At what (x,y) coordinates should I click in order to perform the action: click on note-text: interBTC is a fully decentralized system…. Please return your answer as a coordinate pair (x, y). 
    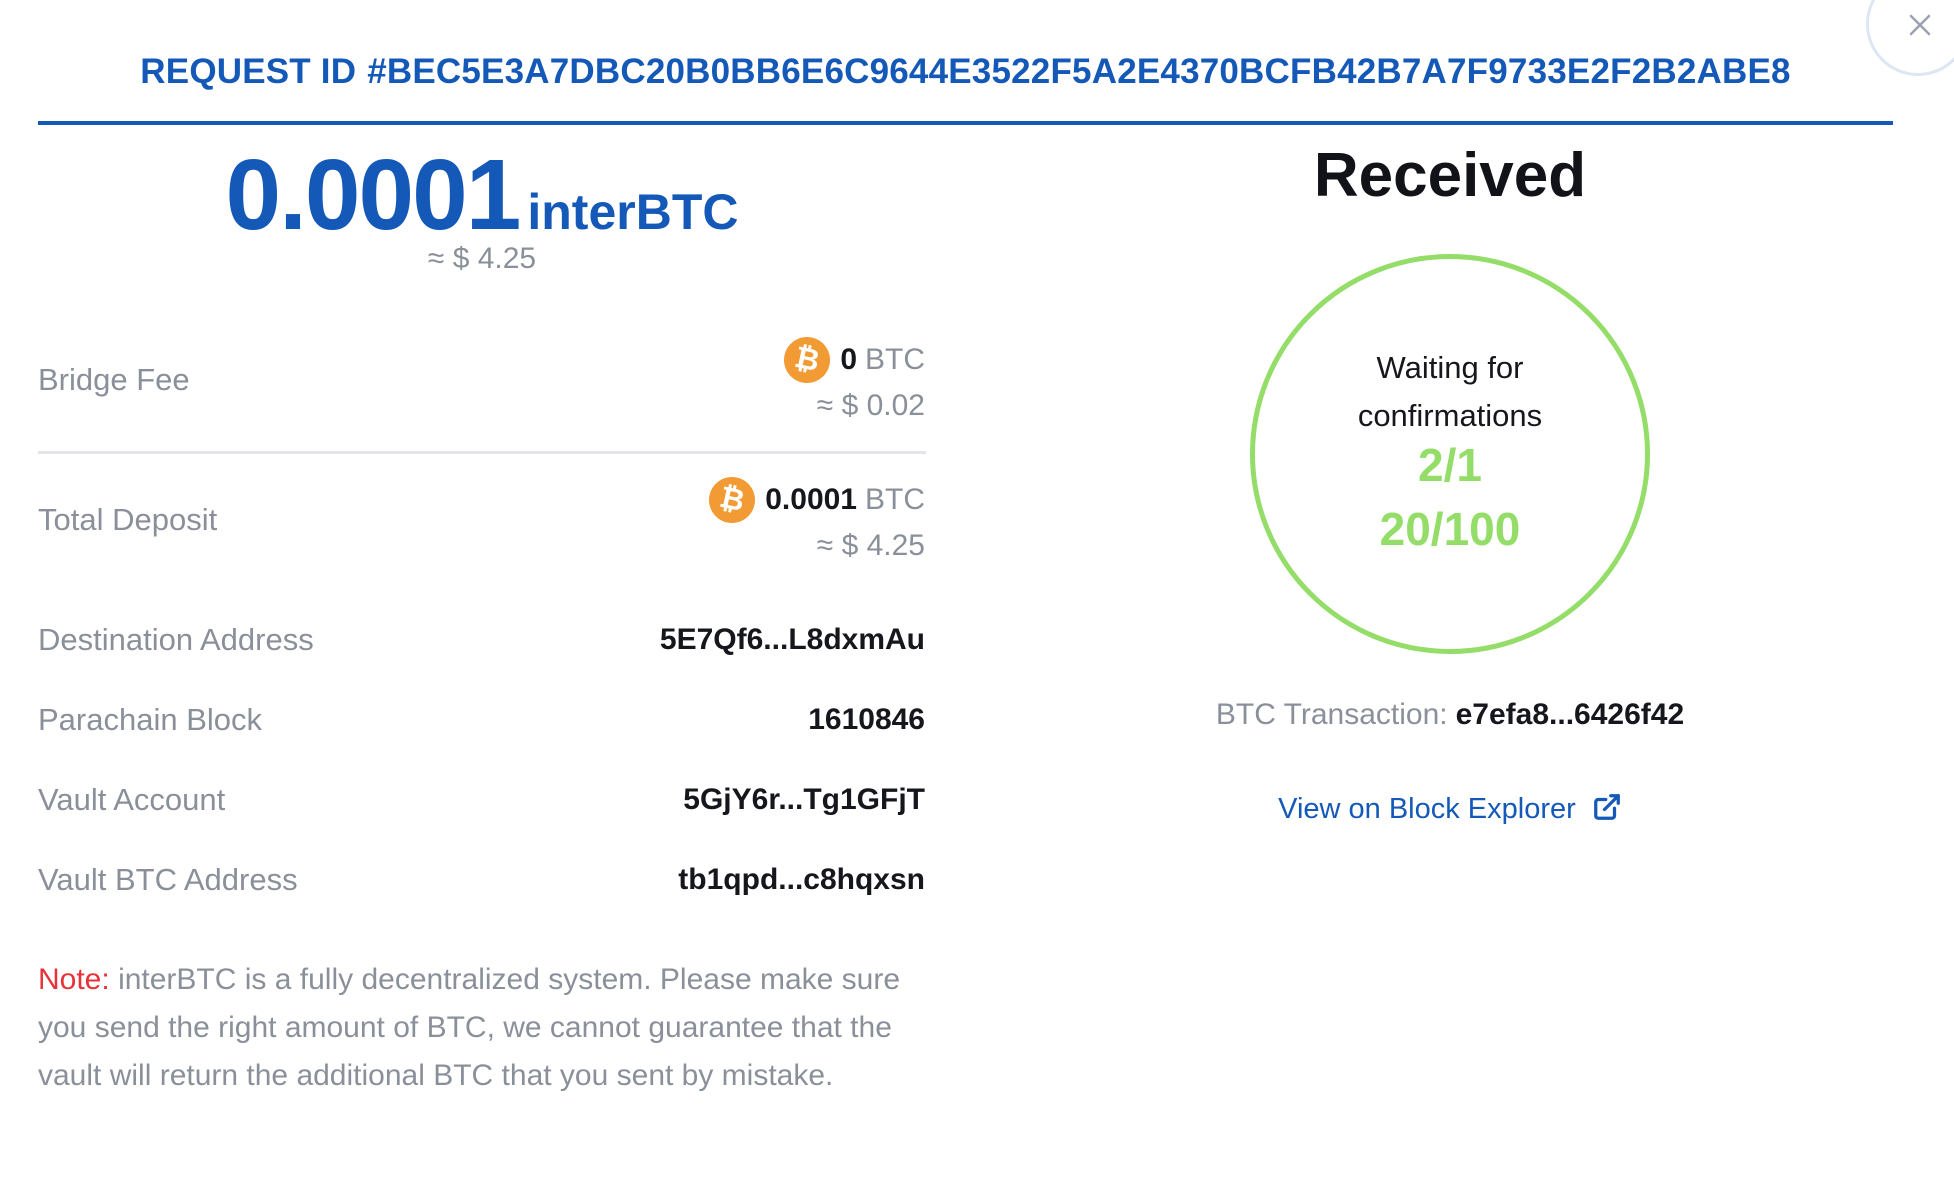
    Looking at the image, I should click on (469, 1027).